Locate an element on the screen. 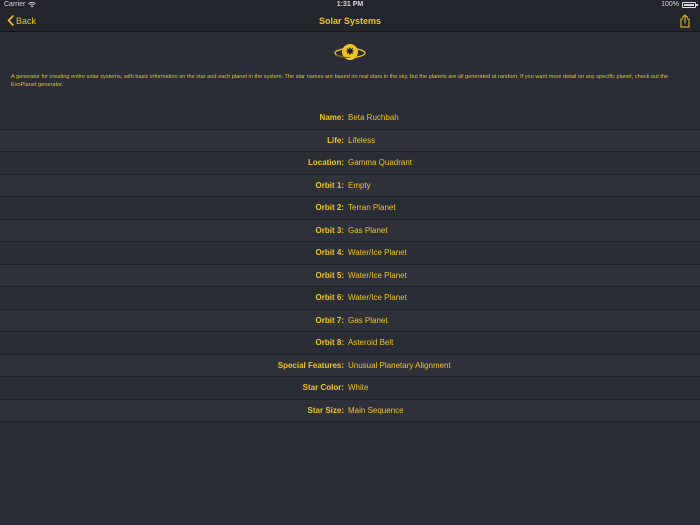 This screenshot has width=700, height=525. result-label: Orbit 5: is located at coordinates (329, 275).